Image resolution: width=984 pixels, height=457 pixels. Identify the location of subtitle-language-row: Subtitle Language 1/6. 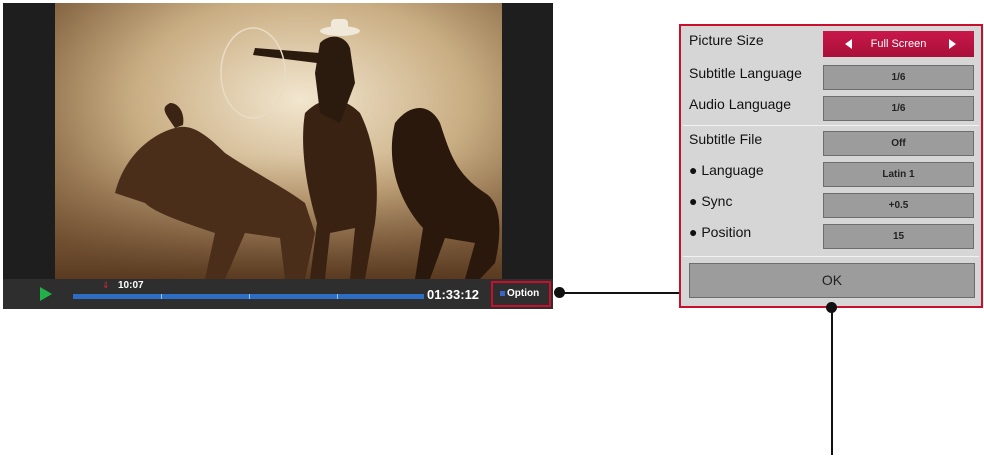
(831, 76).